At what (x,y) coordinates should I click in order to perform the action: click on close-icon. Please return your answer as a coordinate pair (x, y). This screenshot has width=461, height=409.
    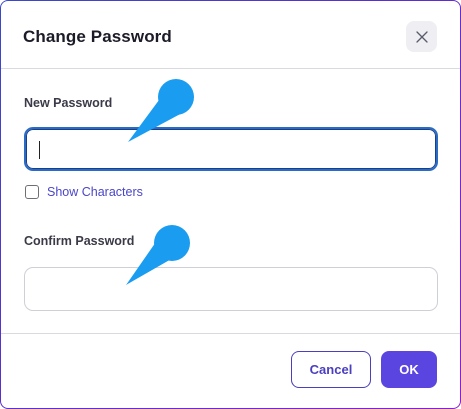
    Looking at the image, I should click on (421, 36).